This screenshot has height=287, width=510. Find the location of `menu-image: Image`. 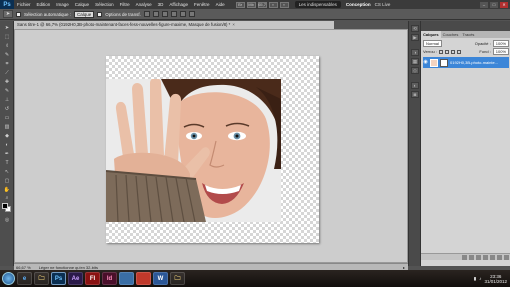

menu-image: Image is located at coordinates (62, 4).